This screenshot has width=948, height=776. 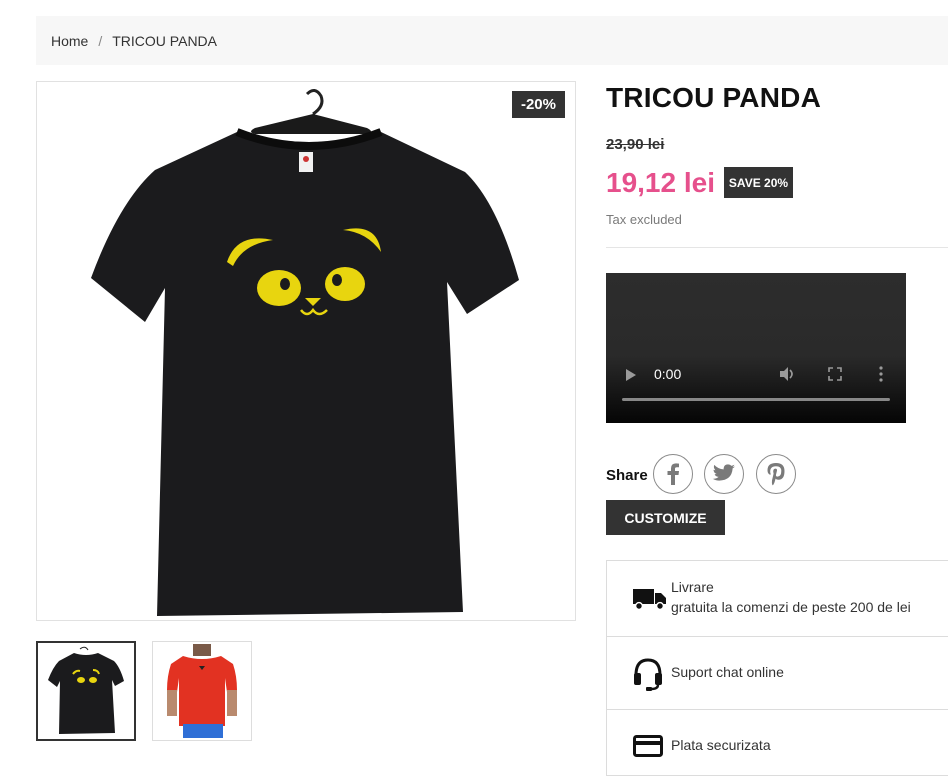 I want to click on thumbnail-red-tshirt, so click(x=202, y=691).